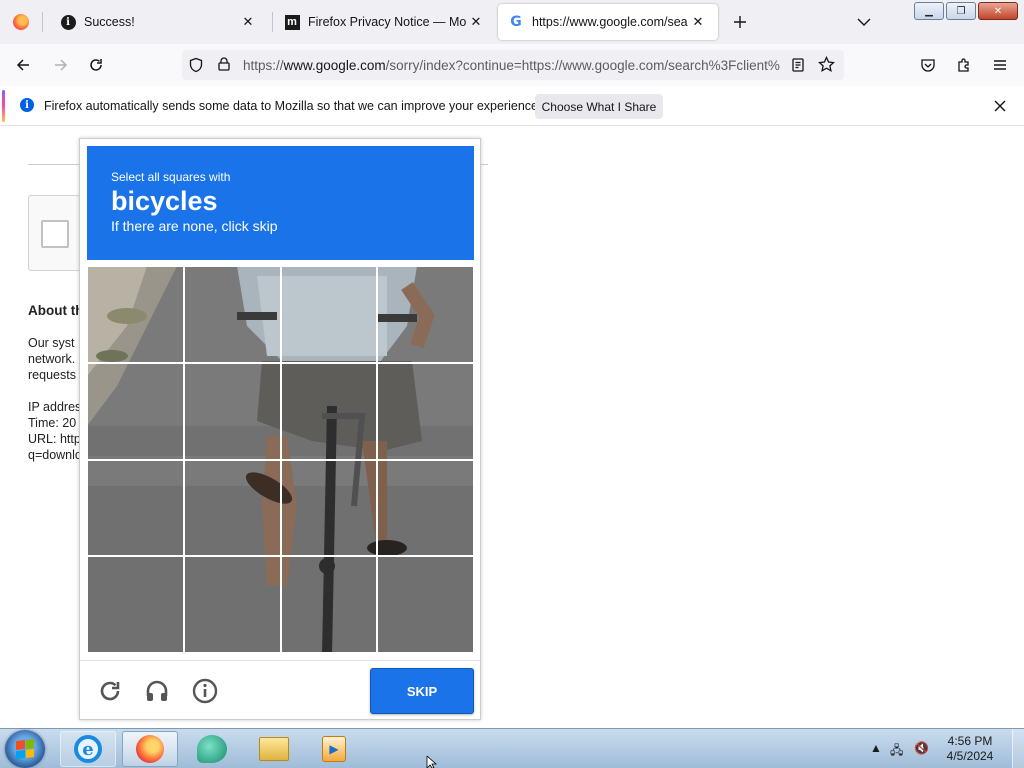 The width and height of the screenshot is (1024, 768). Describe the element at coordinates (55, 234) in the screenshot. I see `recaptcha-checkbox` at that location.